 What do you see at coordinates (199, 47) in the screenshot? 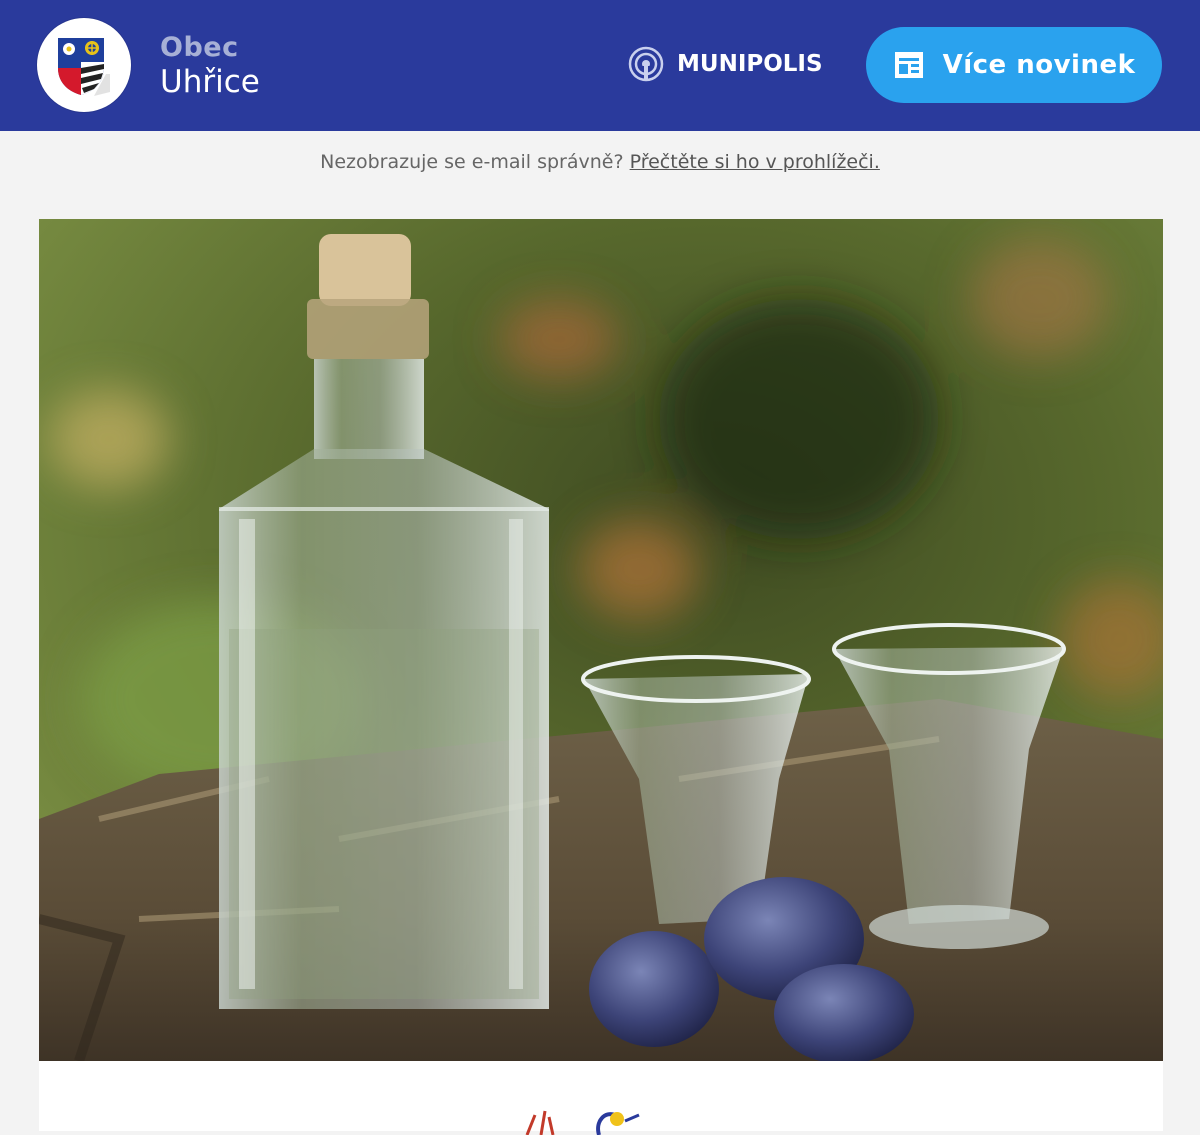
I see `town-label: Obec` at bounding box center [199, 47].